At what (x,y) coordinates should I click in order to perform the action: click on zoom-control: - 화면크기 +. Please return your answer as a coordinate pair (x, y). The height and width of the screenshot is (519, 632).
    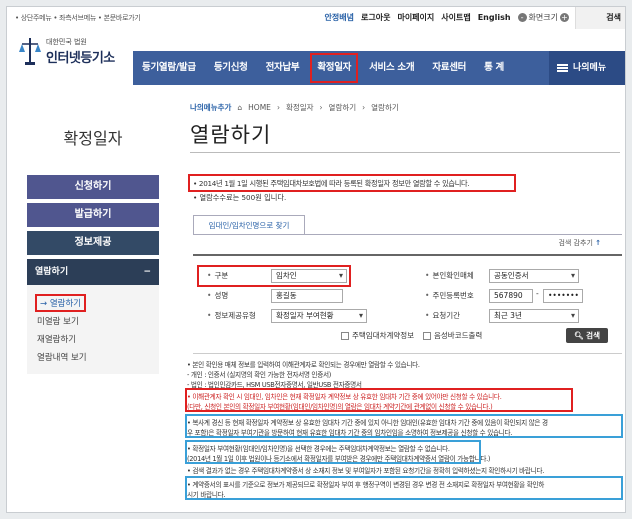
    Looking at the image, I should click on (543, 17).